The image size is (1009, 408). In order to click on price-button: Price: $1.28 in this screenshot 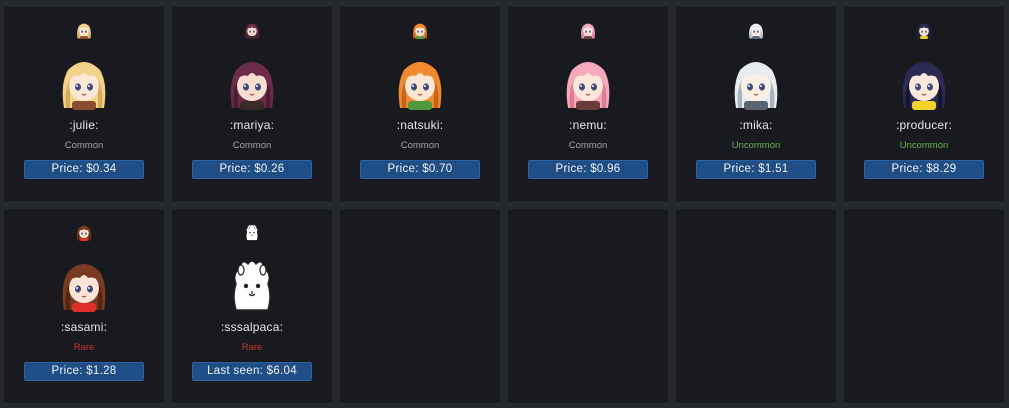, I will do `click(84, 371)`.